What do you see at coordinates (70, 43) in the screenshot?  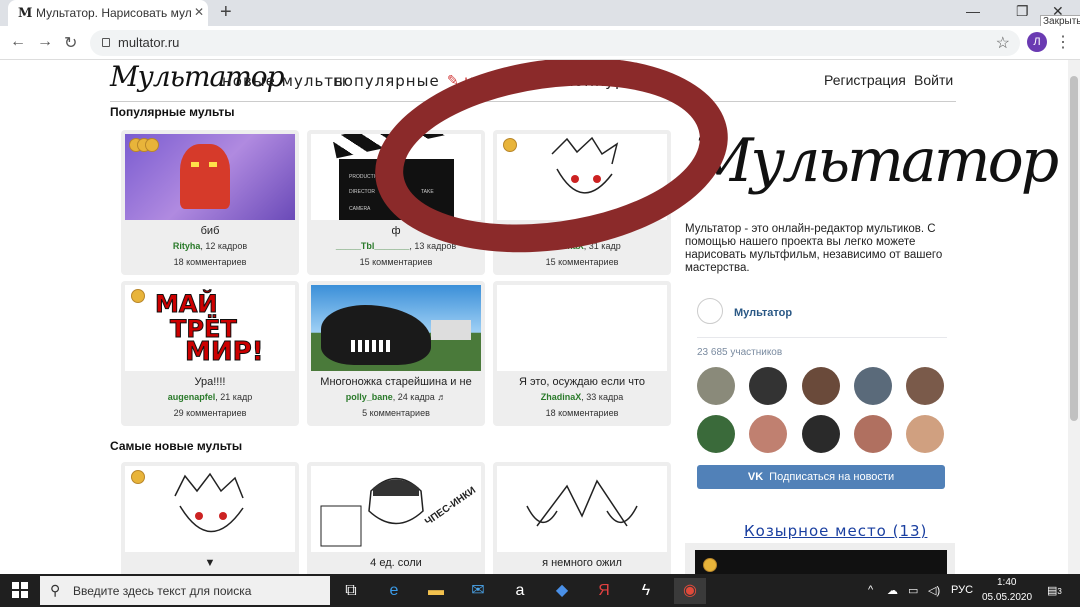 I see `reload-icon: ↻` at bounding box center [70, 43].